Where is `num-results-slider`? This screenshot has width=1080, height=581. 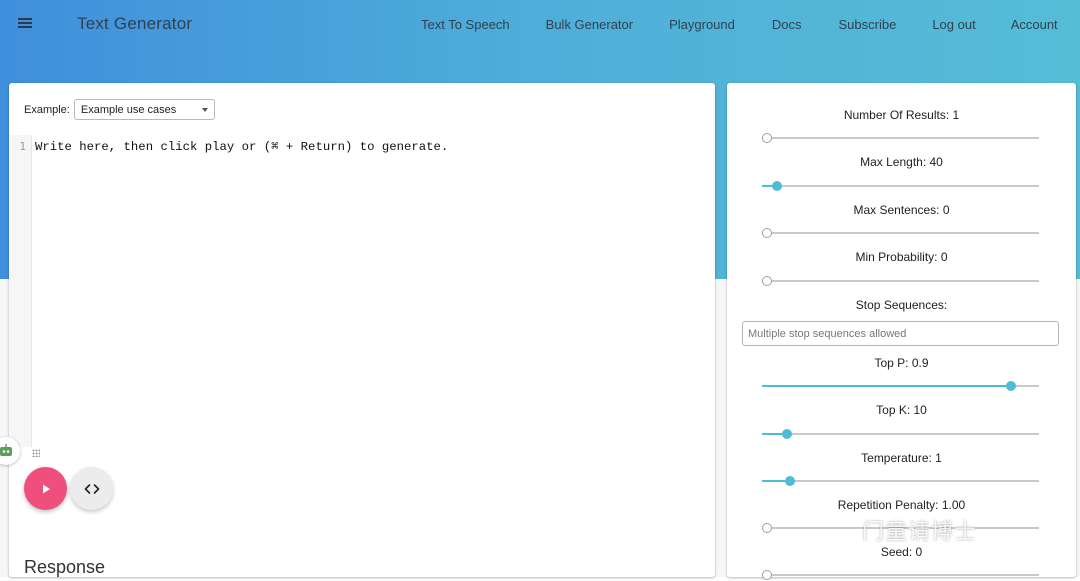
num-results-slider is located at coordinates (900, 138).